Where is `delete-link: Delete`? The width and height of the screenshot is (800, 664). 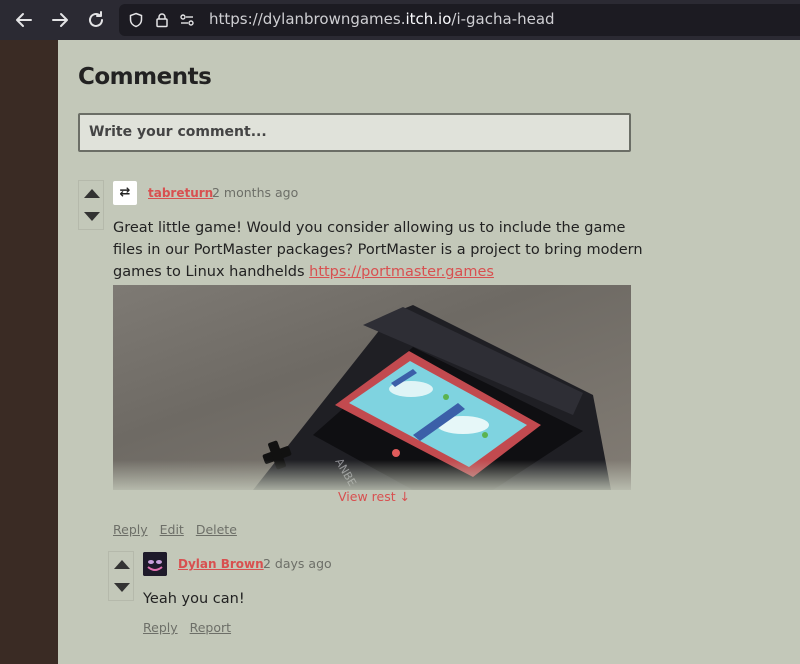
delete-link: Delete is located at coordinates (216, 529).